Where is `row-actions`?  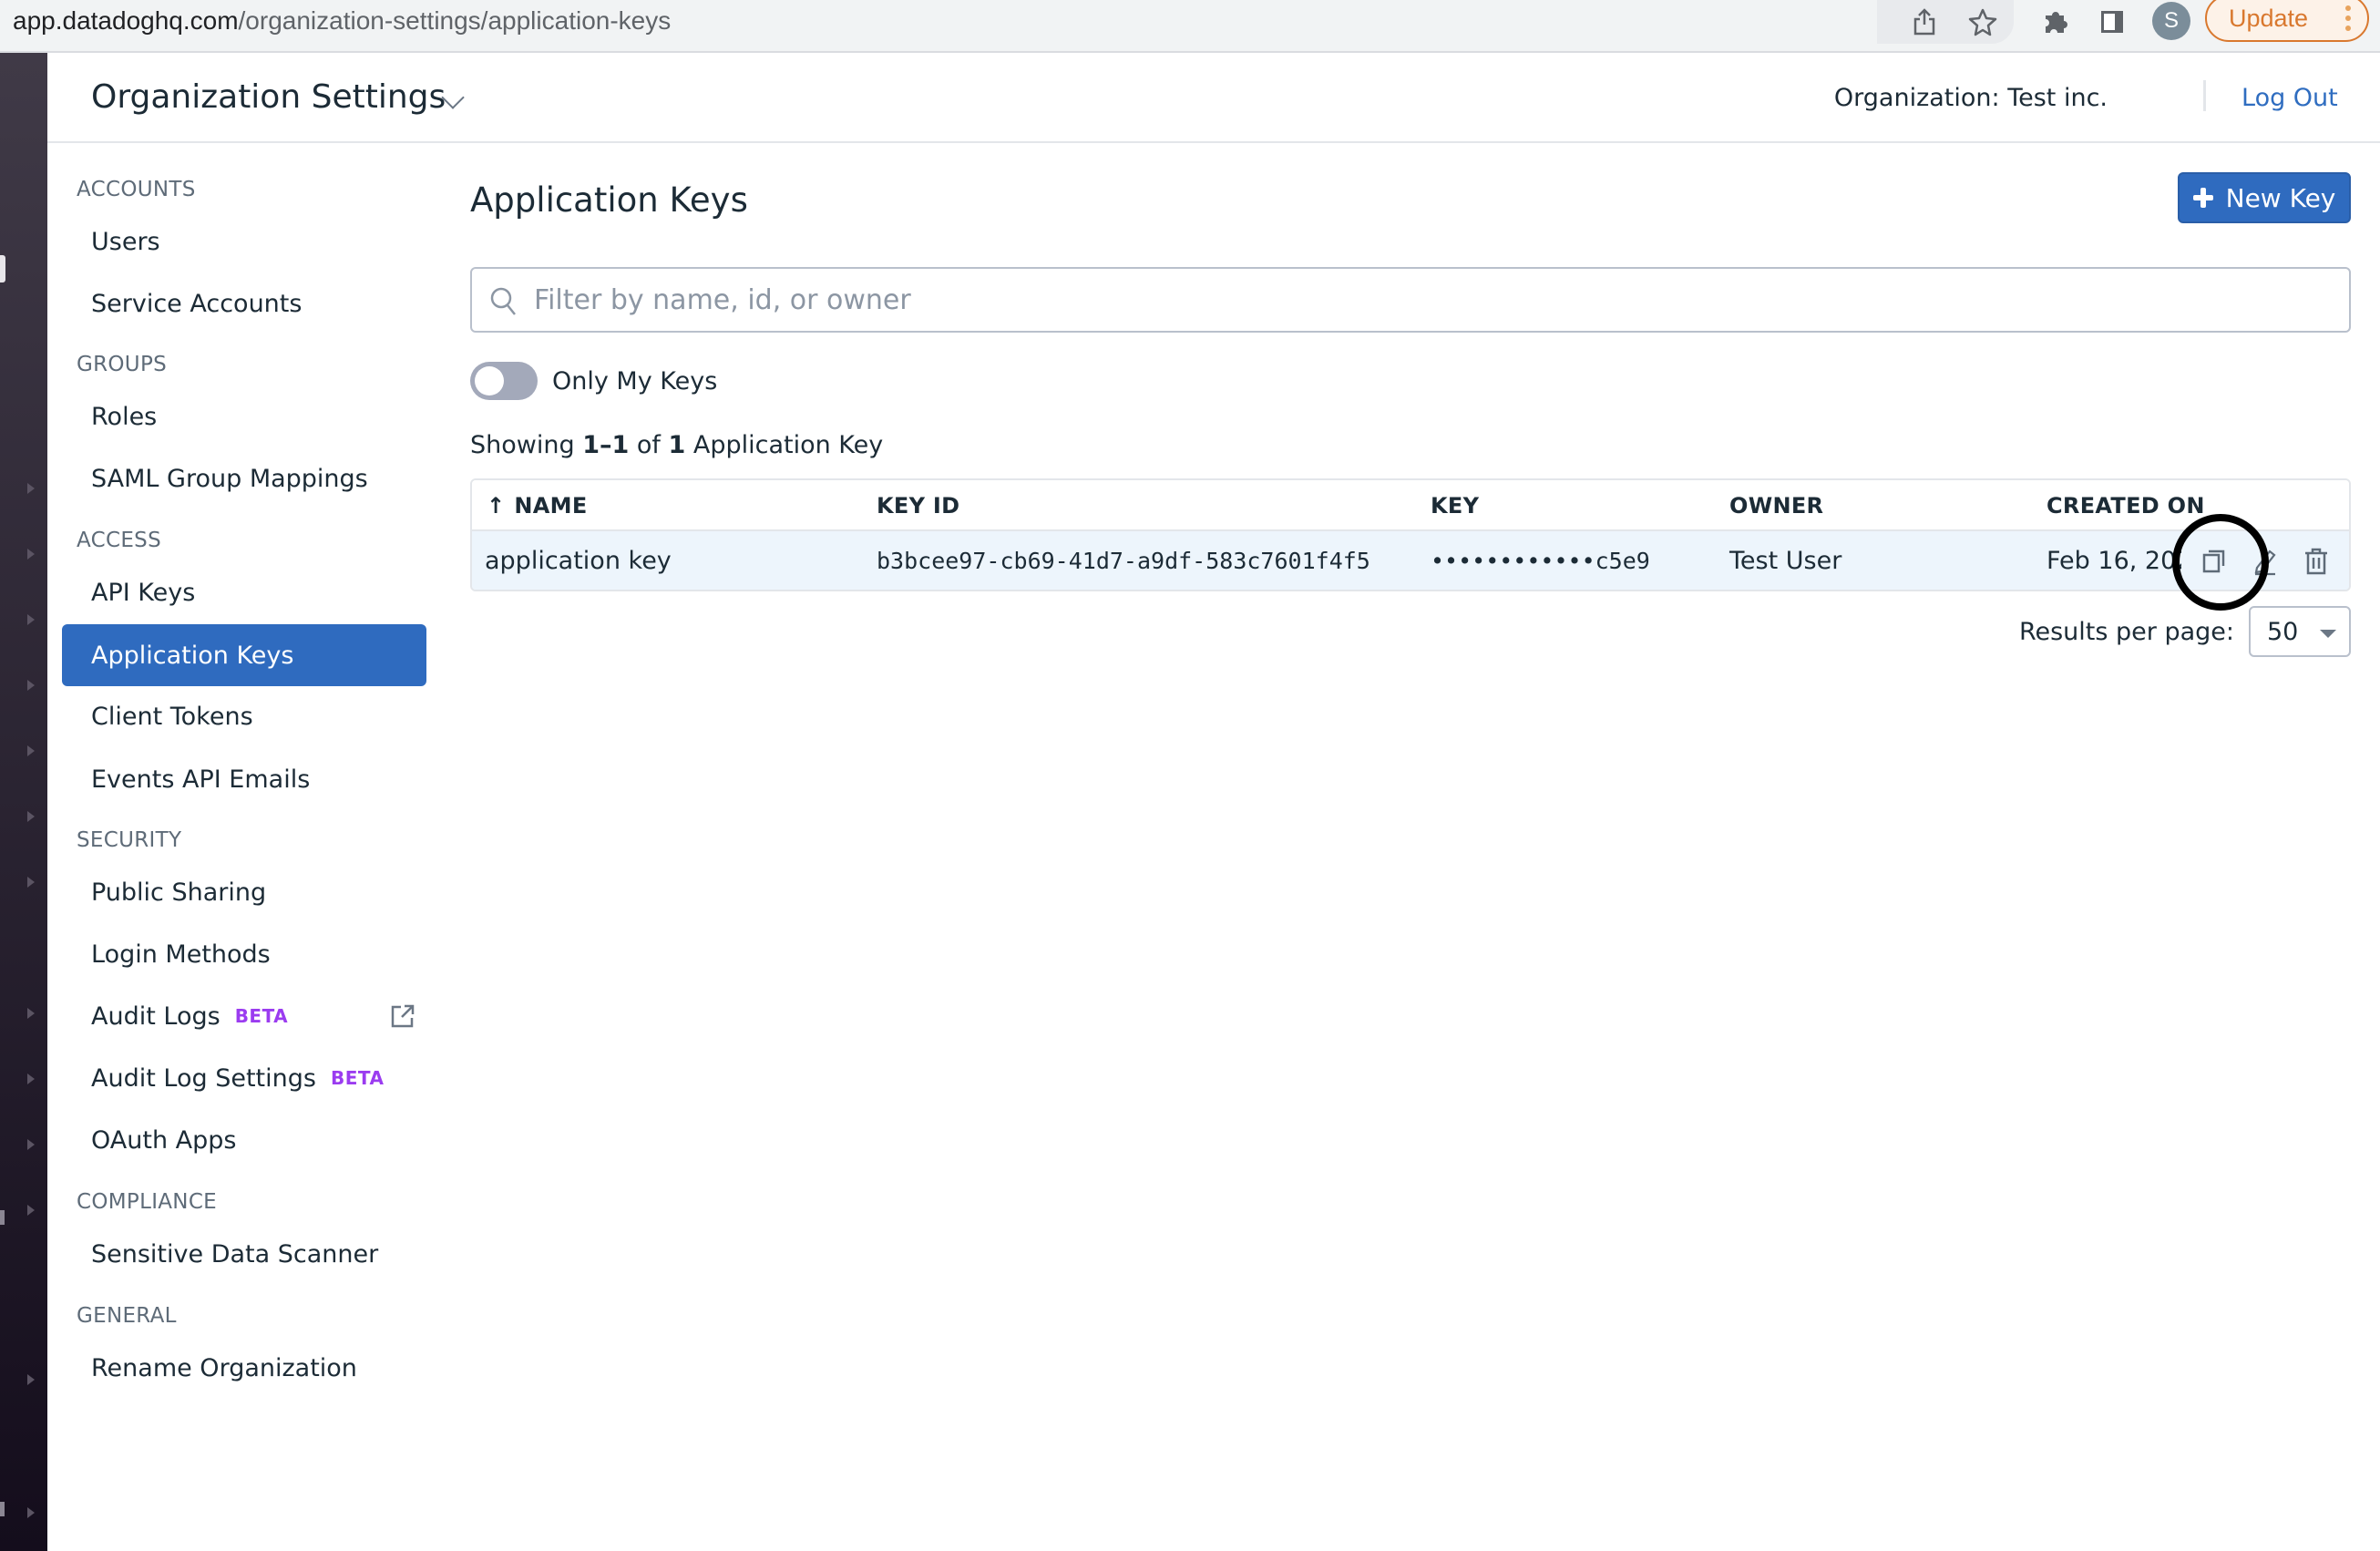 row-actions is located at coordinates (2265, 560).